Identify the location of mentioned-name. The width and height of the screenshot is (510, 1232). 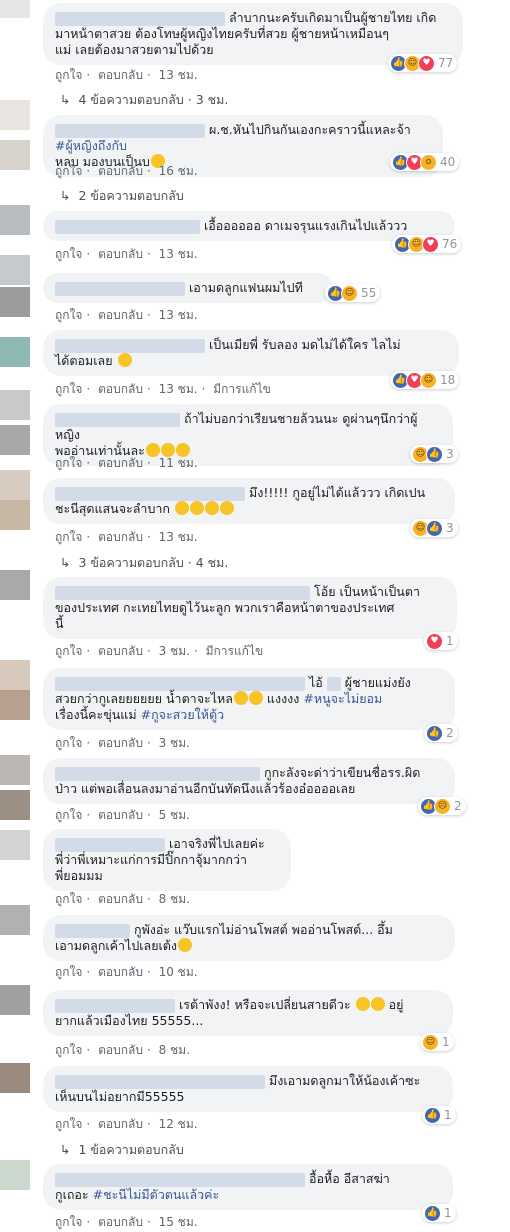
(333, 683).